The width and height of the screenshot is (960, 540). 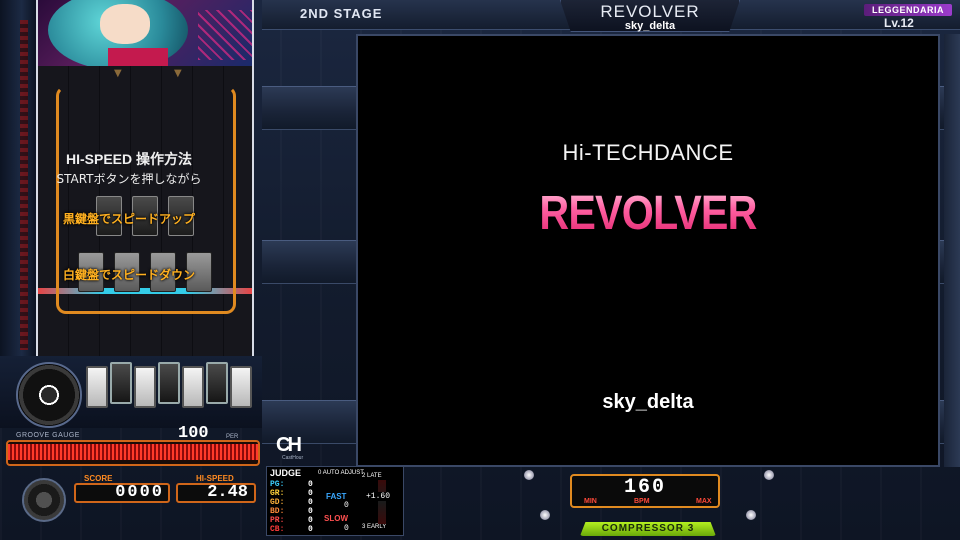 I want to click on right-frame, so click(x=952, y=250).